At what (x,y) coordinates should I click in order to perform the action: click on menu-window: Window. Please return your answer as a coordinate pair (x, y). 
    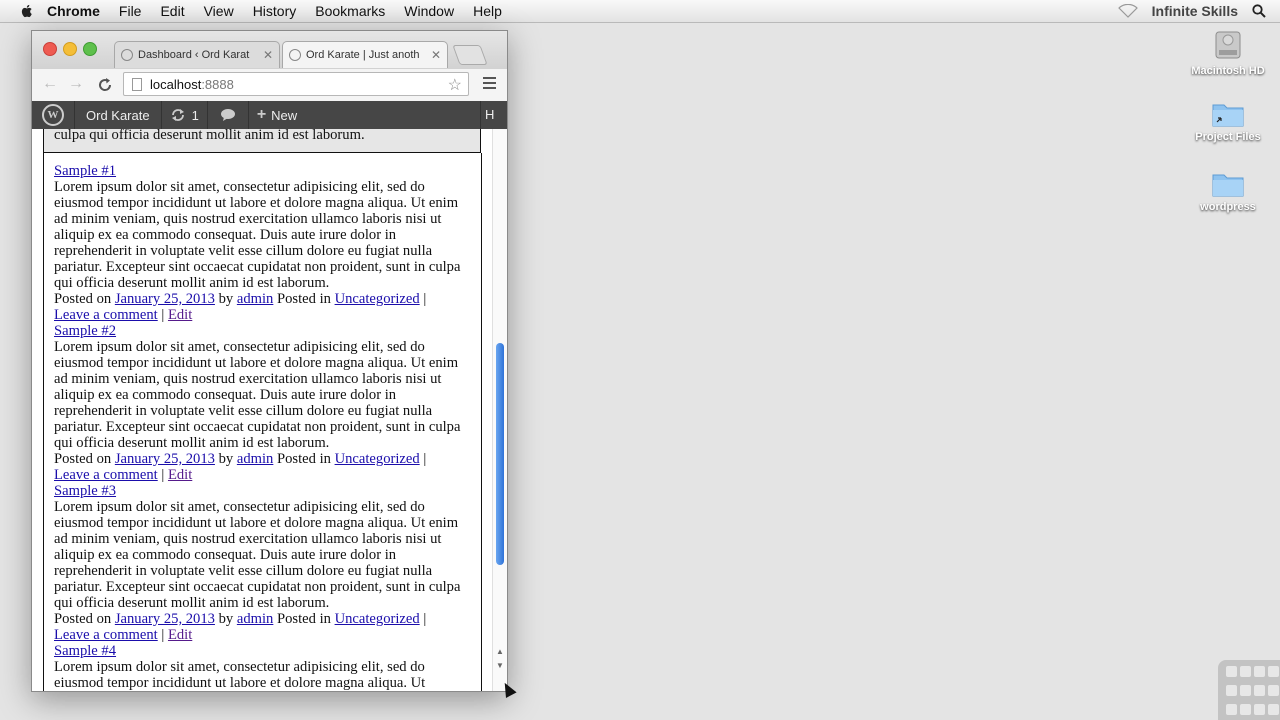
    Looking at the image, I should click on (429, 11).